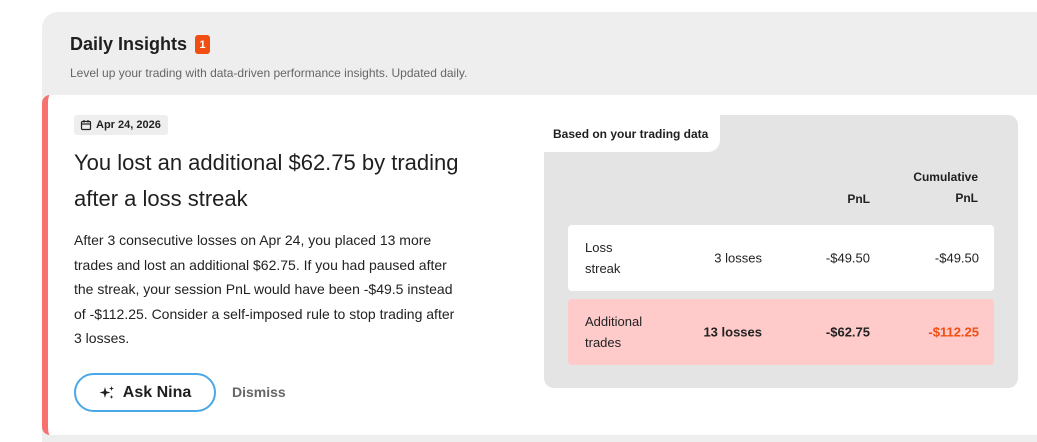 The width and height of the screenshot is (1037, 442). What do you see at coordinates (603, 268) in the screenshot?
I see `row-label-line: streak` at bounding box center [603, 268].